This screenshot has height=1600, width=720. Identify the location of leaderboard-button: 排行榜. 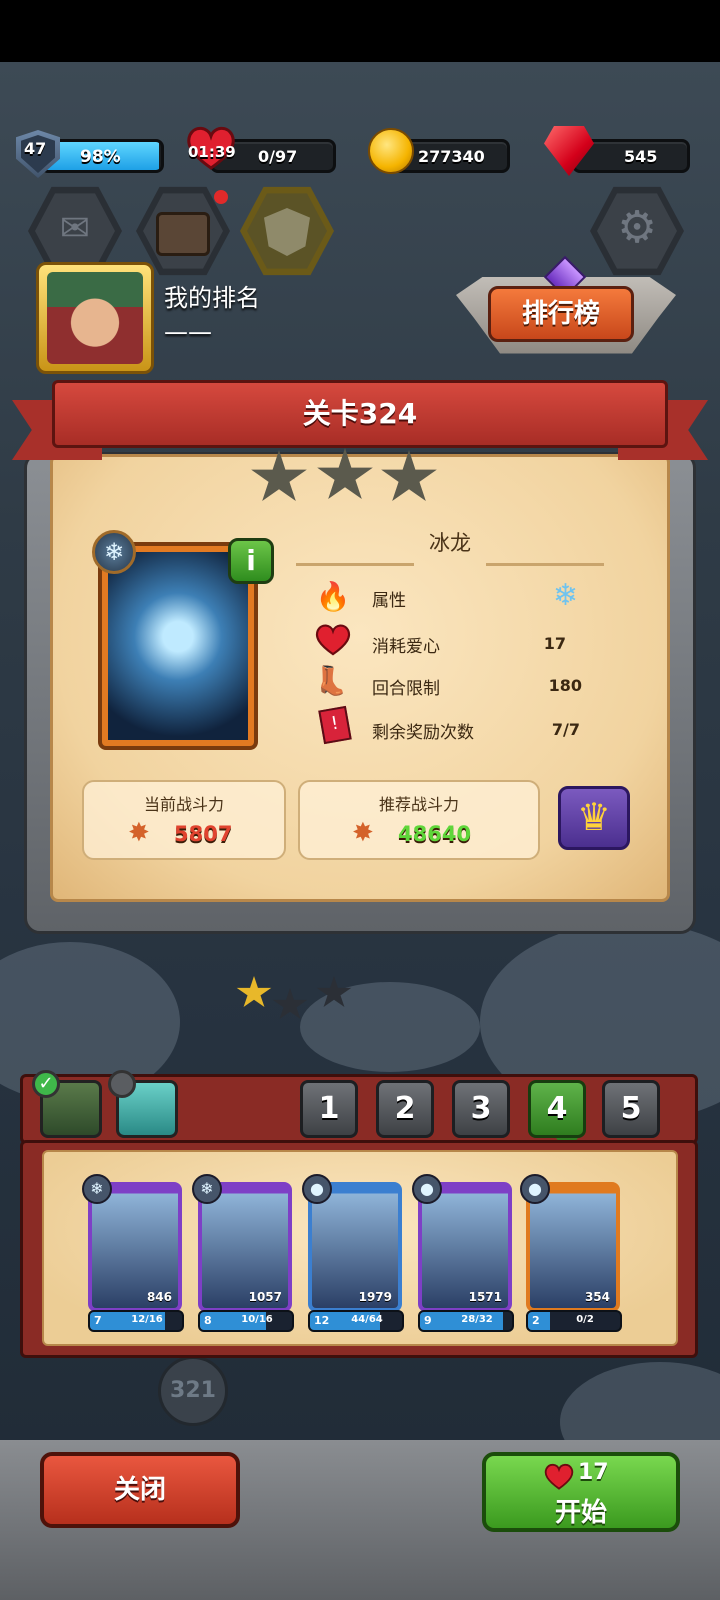
(561, 314).